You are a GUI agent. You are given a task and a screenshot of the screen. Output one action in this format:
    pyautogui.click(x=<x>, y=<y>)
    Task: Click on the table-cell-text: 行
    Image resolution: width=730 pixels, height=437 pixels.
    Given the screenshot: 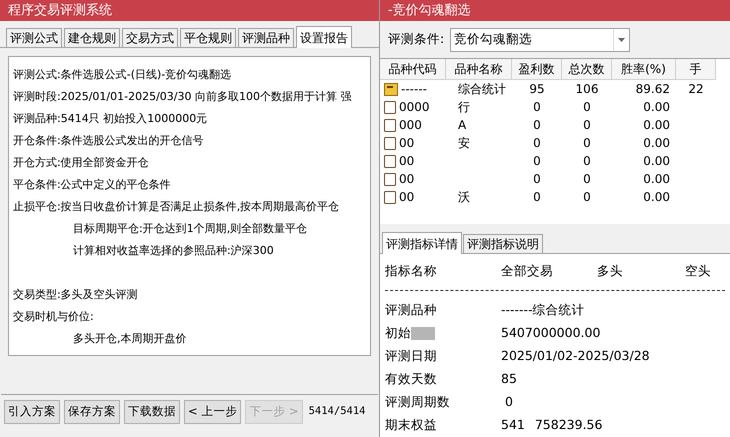 What is the action you would take?
    pyautogui.click(x=464, y=107)
    